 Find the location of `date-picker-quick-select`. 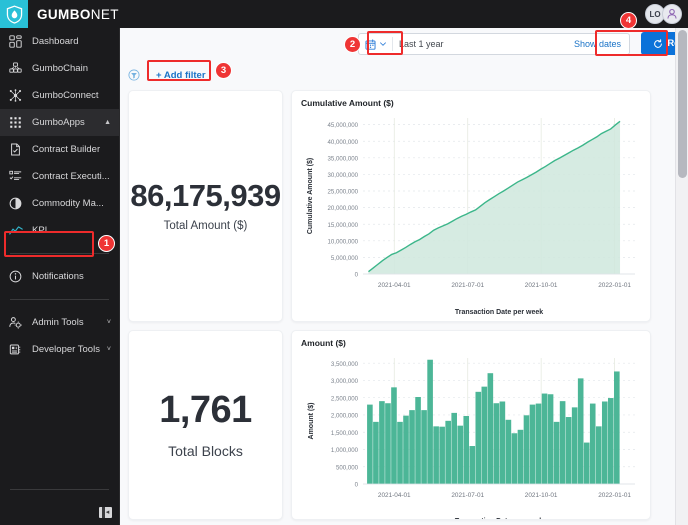

date-picker-quick-select is located at coordinates (375, 44).